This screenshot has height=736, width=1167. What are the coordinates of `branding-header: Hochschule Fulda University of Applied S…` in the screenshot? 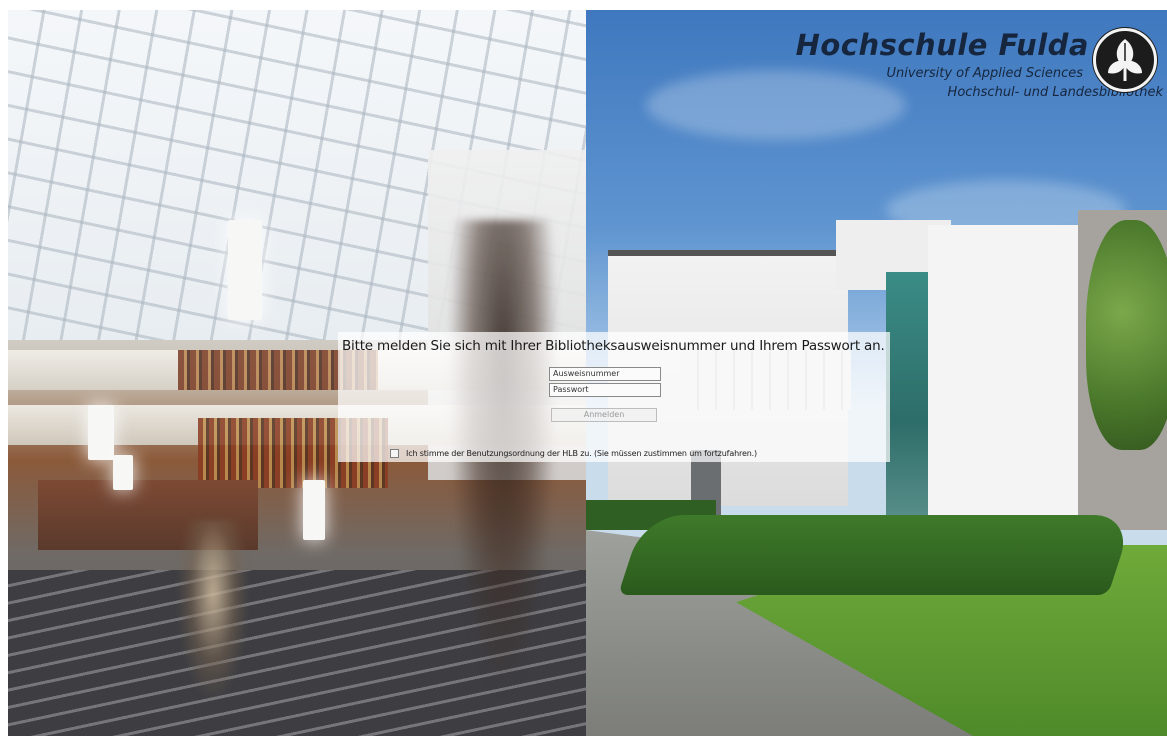 It's located at (981, 74).